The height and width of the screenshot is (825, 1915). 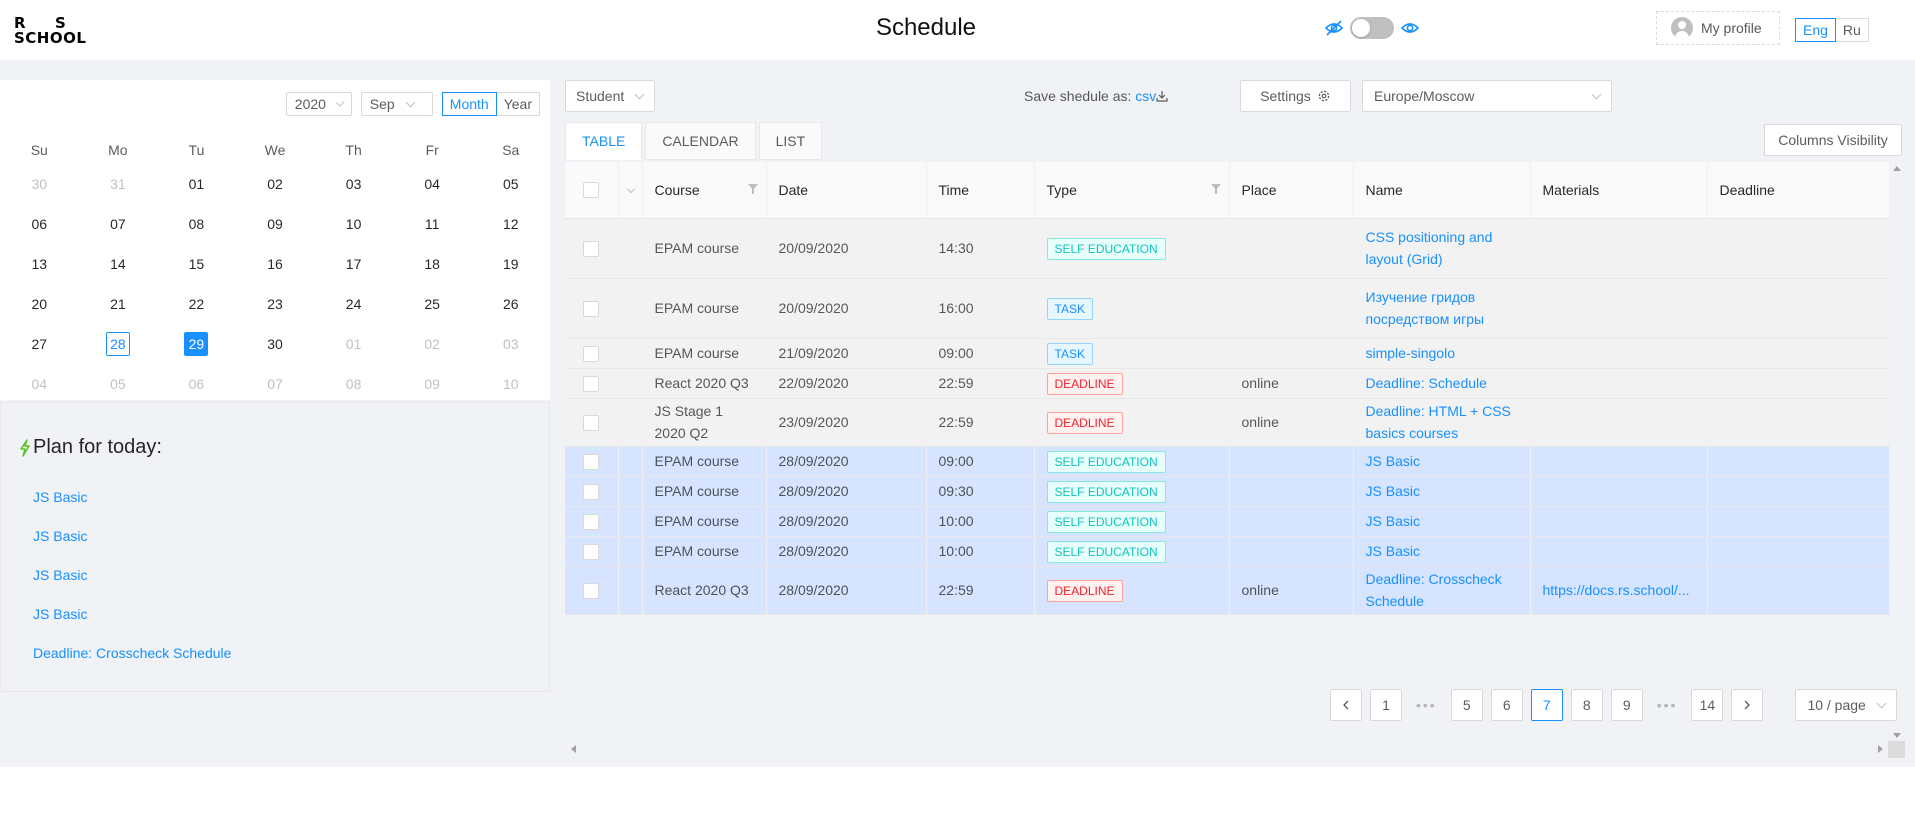 What do you see at coordinates (1346, 705) in the screenshot?
I see `prev-page-button` at bounding box center [1346, 705].